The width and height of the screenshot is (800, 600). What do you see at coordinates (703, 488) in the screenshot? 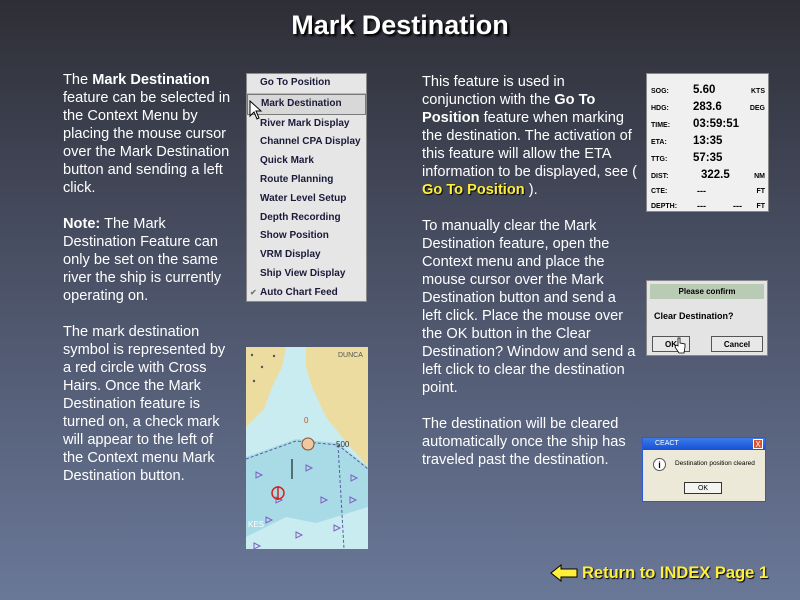
I see `alert-ok-button: OK` at bounding box center [703, 488].